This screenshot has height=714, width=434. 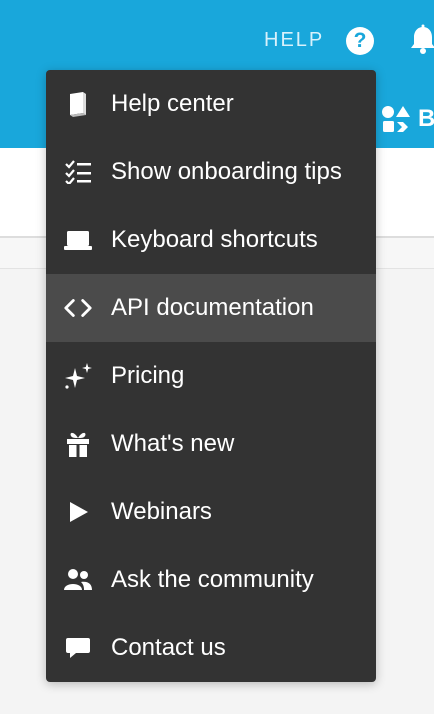 What do you see at coordinates (78, 580) in the screenshot?
I see `users-icon` at bounding box center [78, 580].